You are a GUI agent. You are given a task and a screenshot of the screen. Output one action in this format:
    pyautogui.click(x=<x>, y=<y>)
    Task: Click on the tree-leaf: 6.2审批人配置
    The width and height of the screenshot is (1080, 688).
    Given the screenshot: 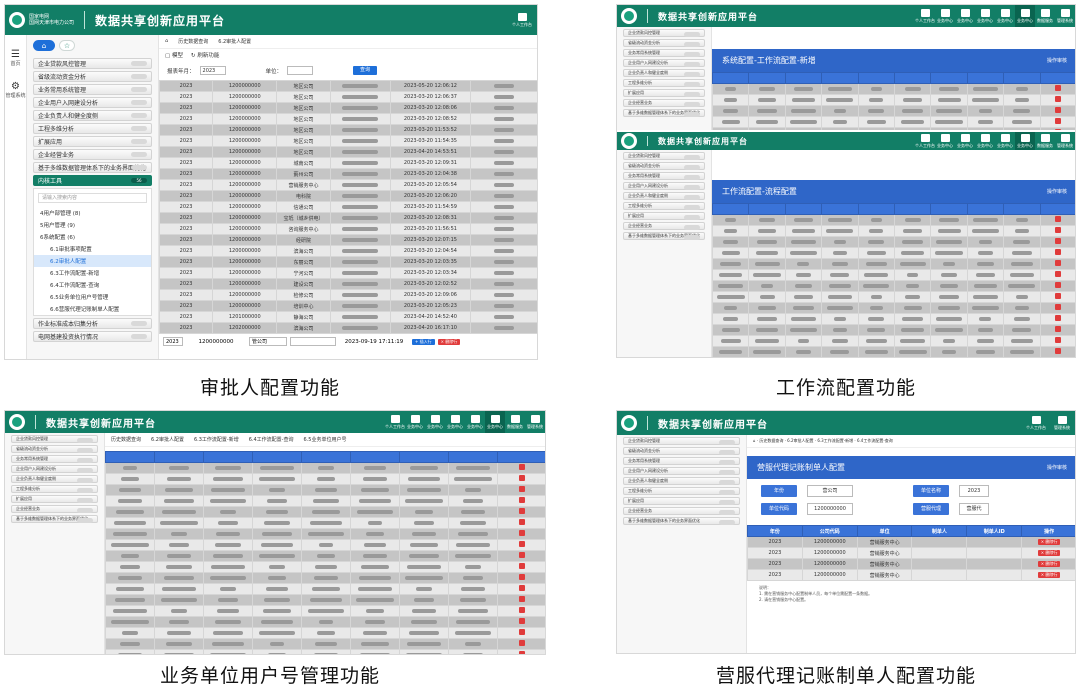 What is the action you would take?
    pyautogui.click(x=92, y=261)
    